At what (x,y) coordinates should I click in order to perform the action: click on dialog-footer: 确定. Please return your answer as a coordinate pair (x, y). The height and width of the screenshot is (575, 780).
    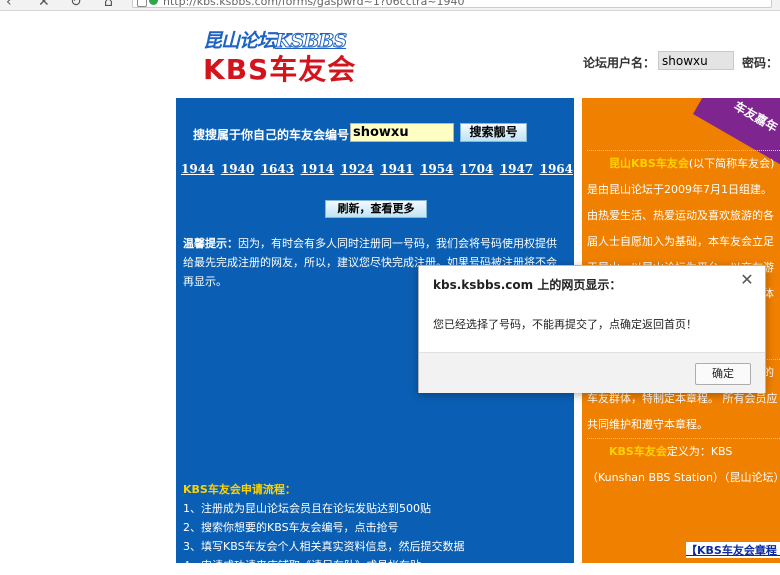
    Looking at the image, I should click on (592, 372).